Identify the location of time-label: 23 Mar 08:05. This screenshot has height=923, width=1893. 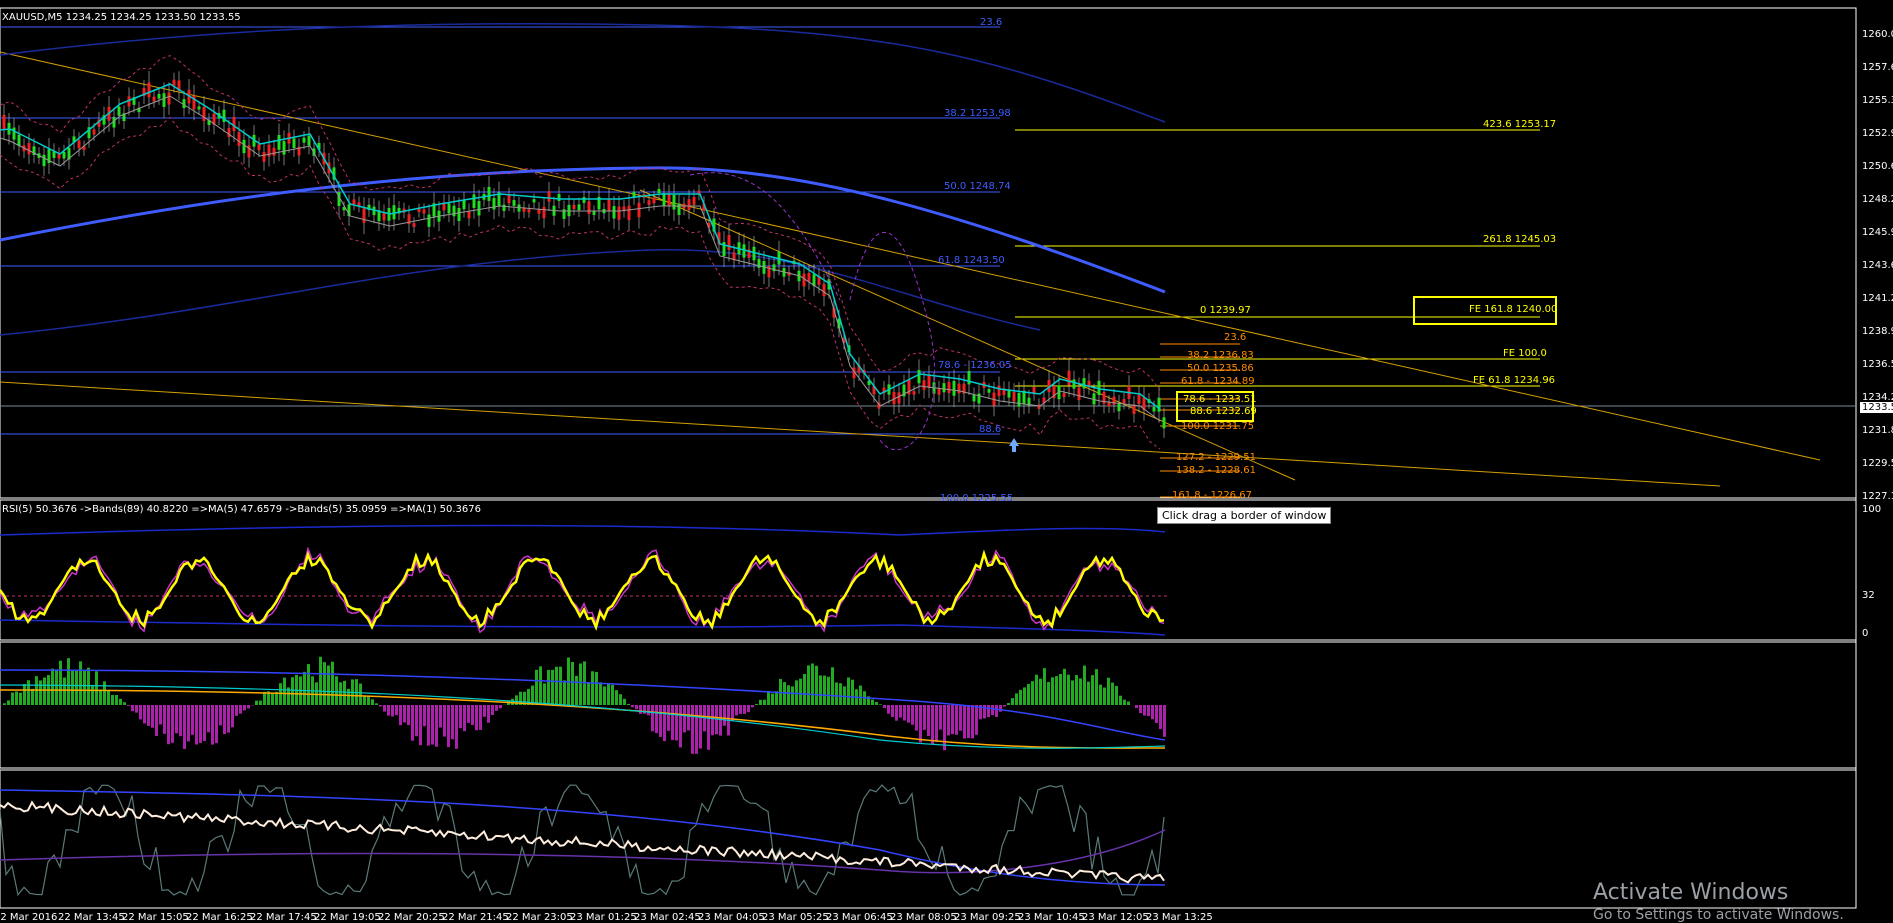
(923, 917).